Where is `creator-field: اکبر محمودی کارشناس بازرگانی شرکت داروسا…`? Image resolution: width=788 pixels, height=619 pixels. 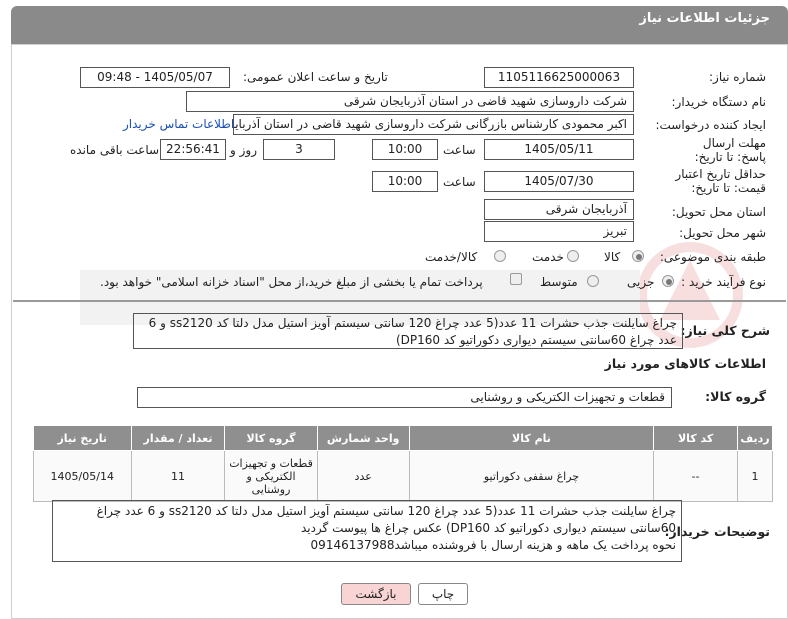
creator-field: اکبر محمودی کارشناس بازرگانی شرکت داروسا… is located at coordinates (433, 124).